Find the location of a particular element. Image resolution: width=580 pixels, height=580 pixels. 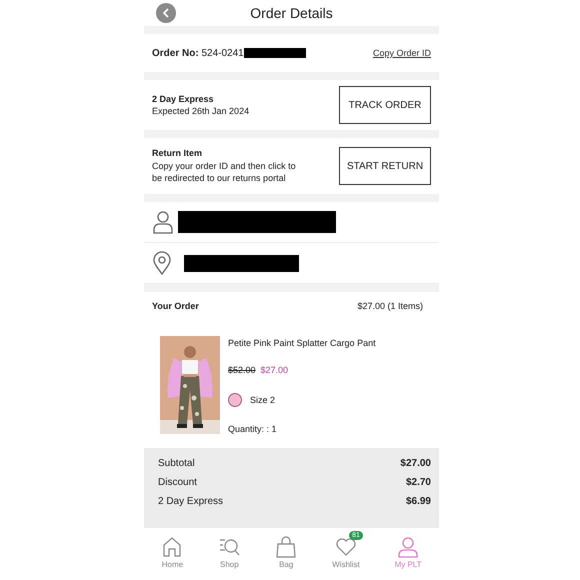

return-description: Copy your order ID and then click to be redirected to our returns portal is located at coordinates (224, 172).